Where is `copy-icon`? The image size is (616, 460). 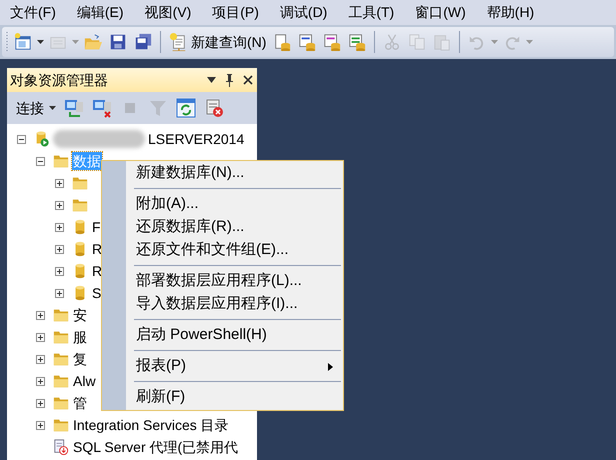
copy-icon is located at coordinates (417, 42).